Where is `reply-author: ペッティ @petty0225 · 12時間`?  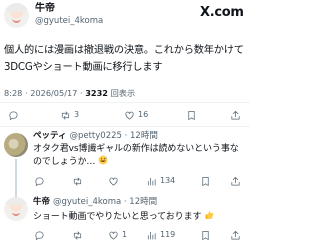
reply-author: ペッティ @petty0225 · 12時間 is located at coordinates (95, 136).